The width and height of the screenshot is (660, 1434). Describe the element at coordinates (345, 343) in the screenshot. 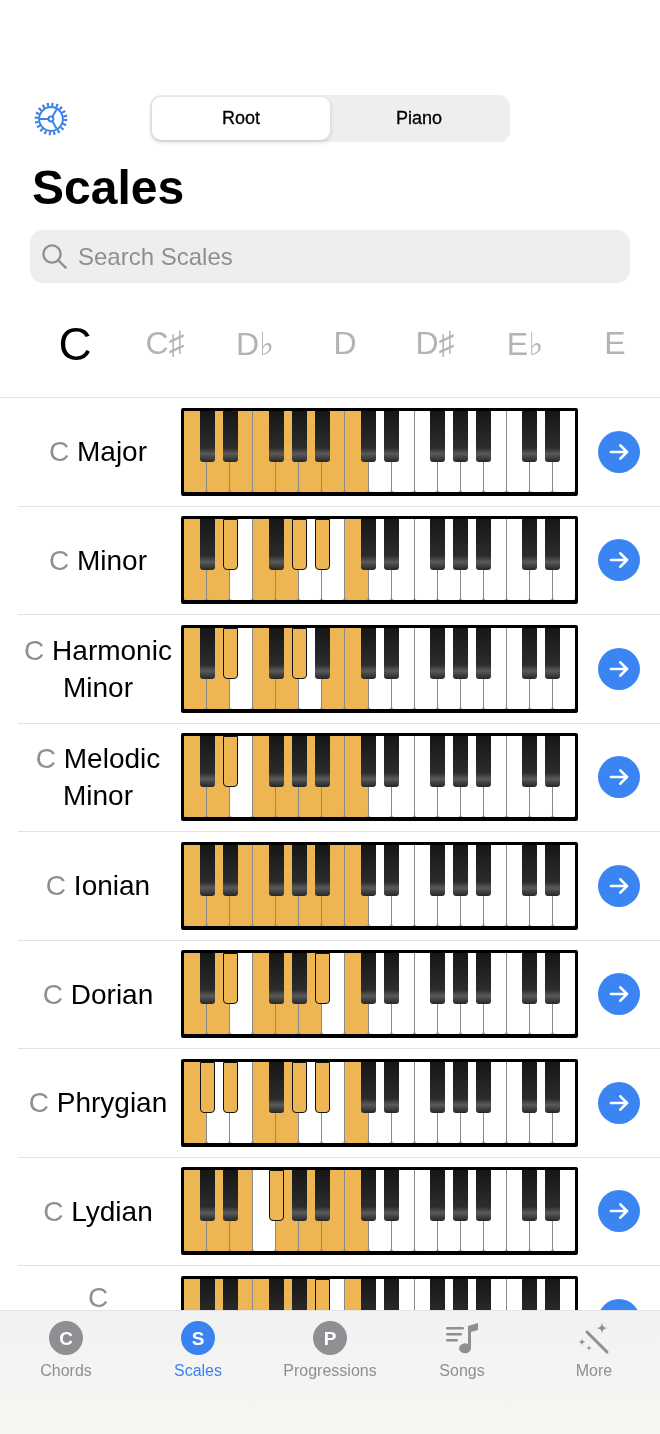

I see `root-note-tab: D` at that location.